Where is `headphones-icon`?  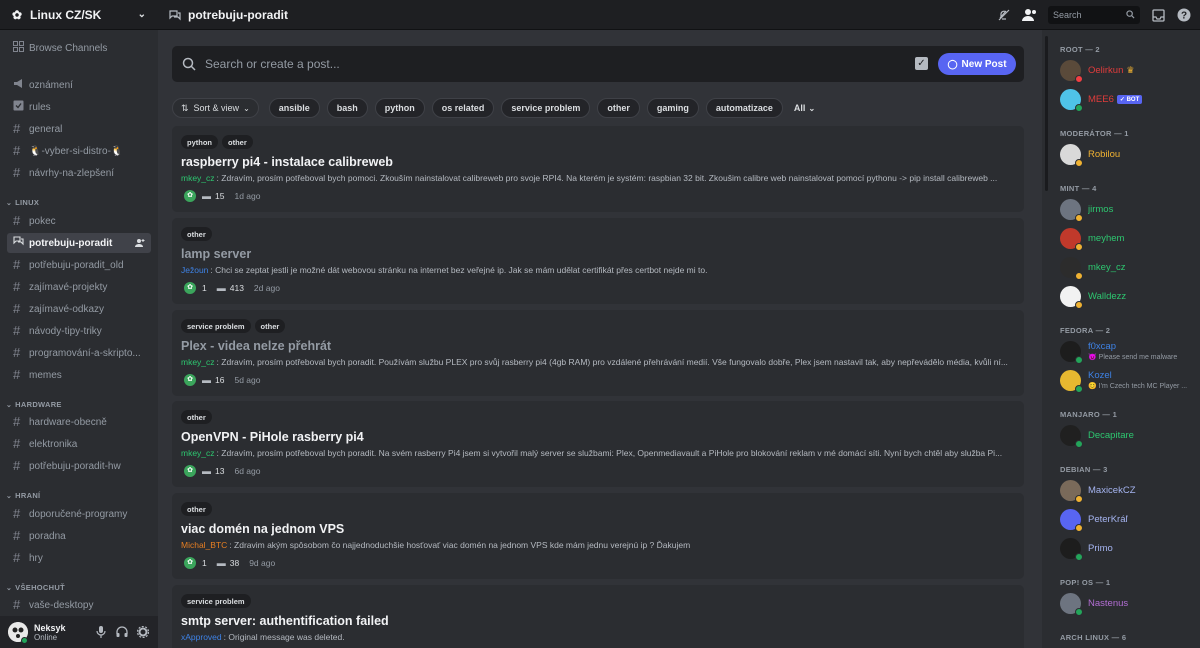 headphones-icon is located at coordinates (122, 632).